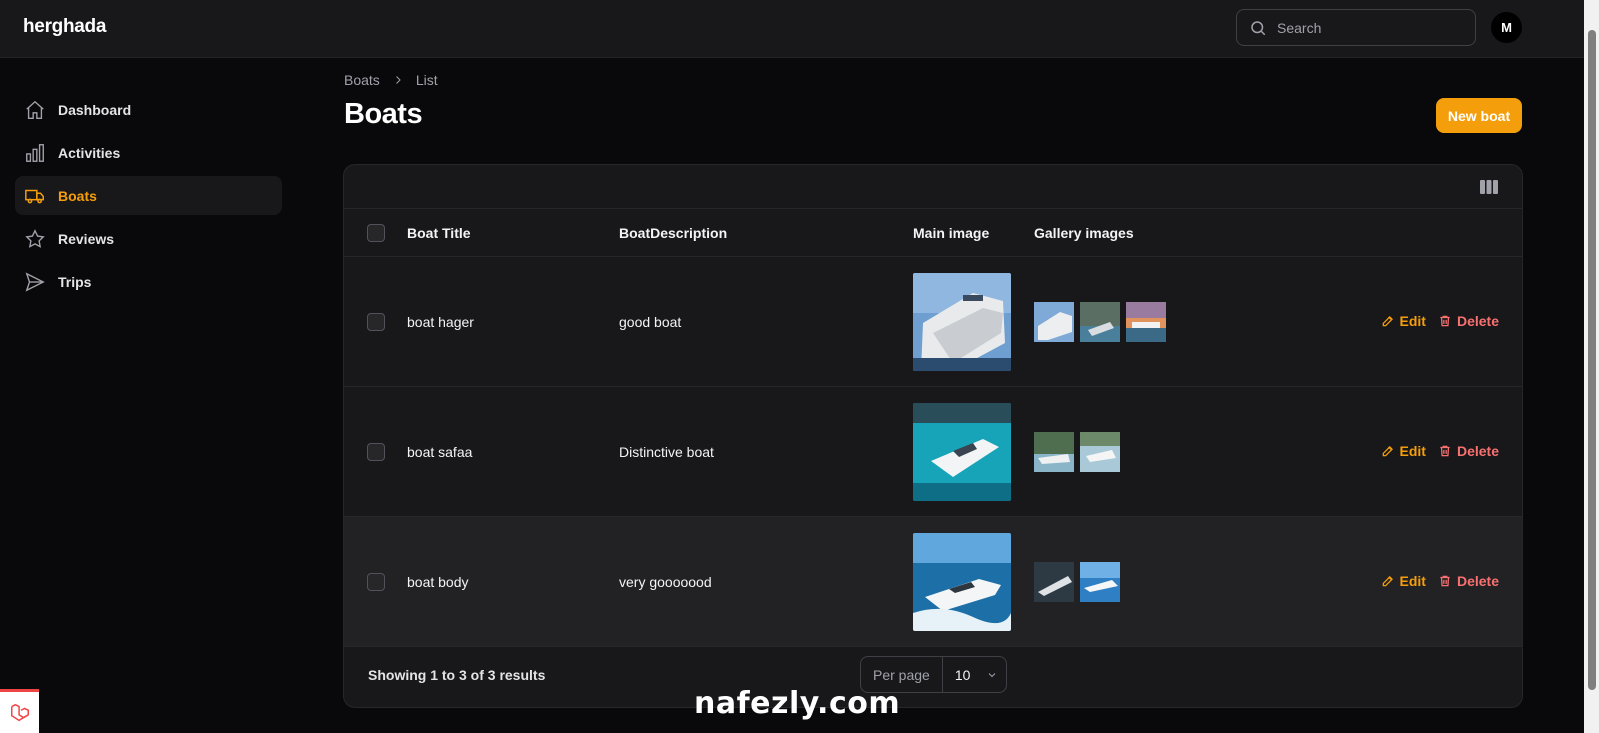 Image resolution: width=1599 pixels, height=733 pixels. I want to click on sidebar-item-label: Trips, so click(75, 281).